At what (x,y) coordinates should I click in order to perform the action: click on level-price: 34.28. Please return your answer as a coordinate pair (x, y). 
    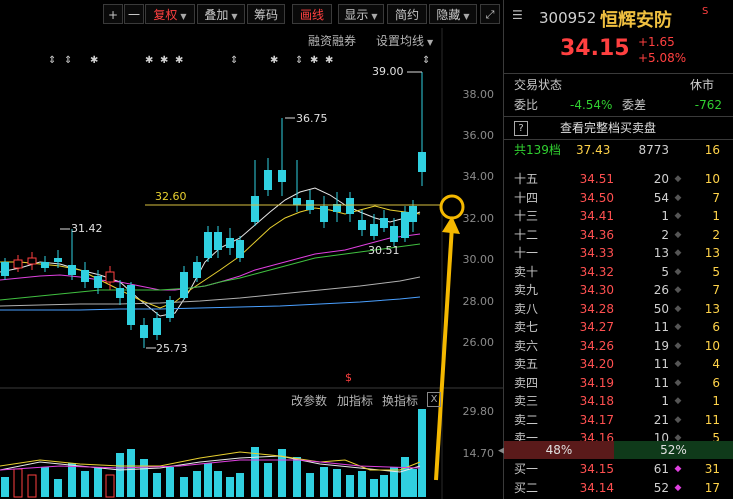
    Looking at the image, I should click on (596, 308).